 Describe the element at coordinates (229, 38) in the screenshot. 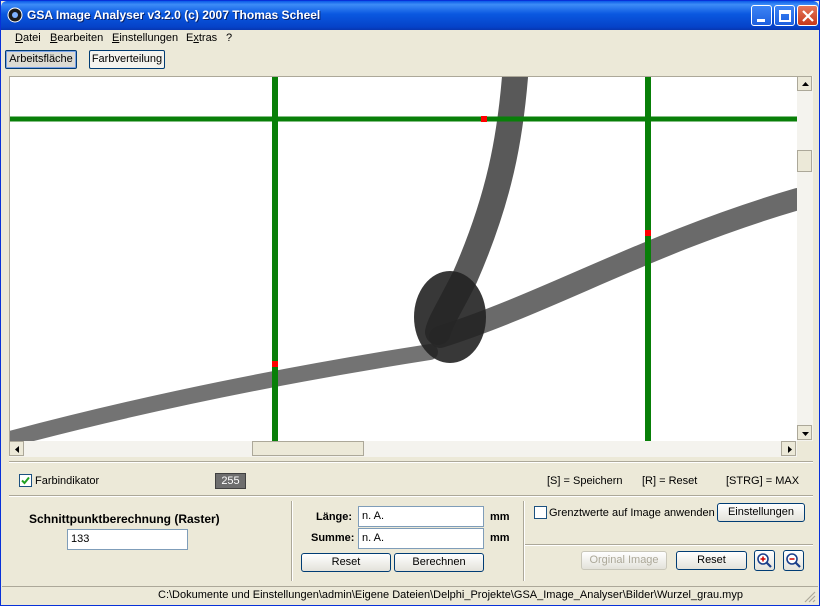

I see `menu-help: ?` at that location.